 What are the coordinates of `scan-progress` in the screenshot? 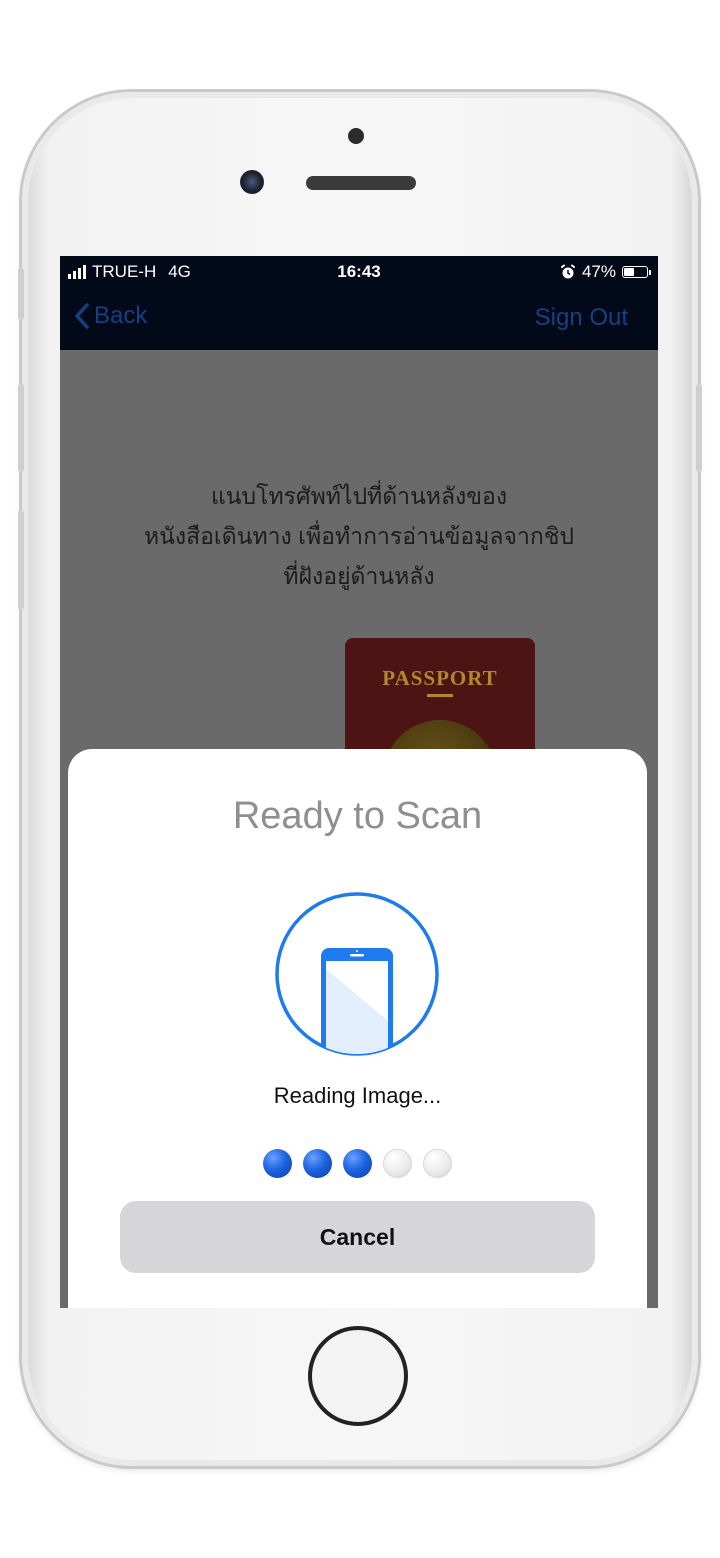 It's located at (357, 1163).